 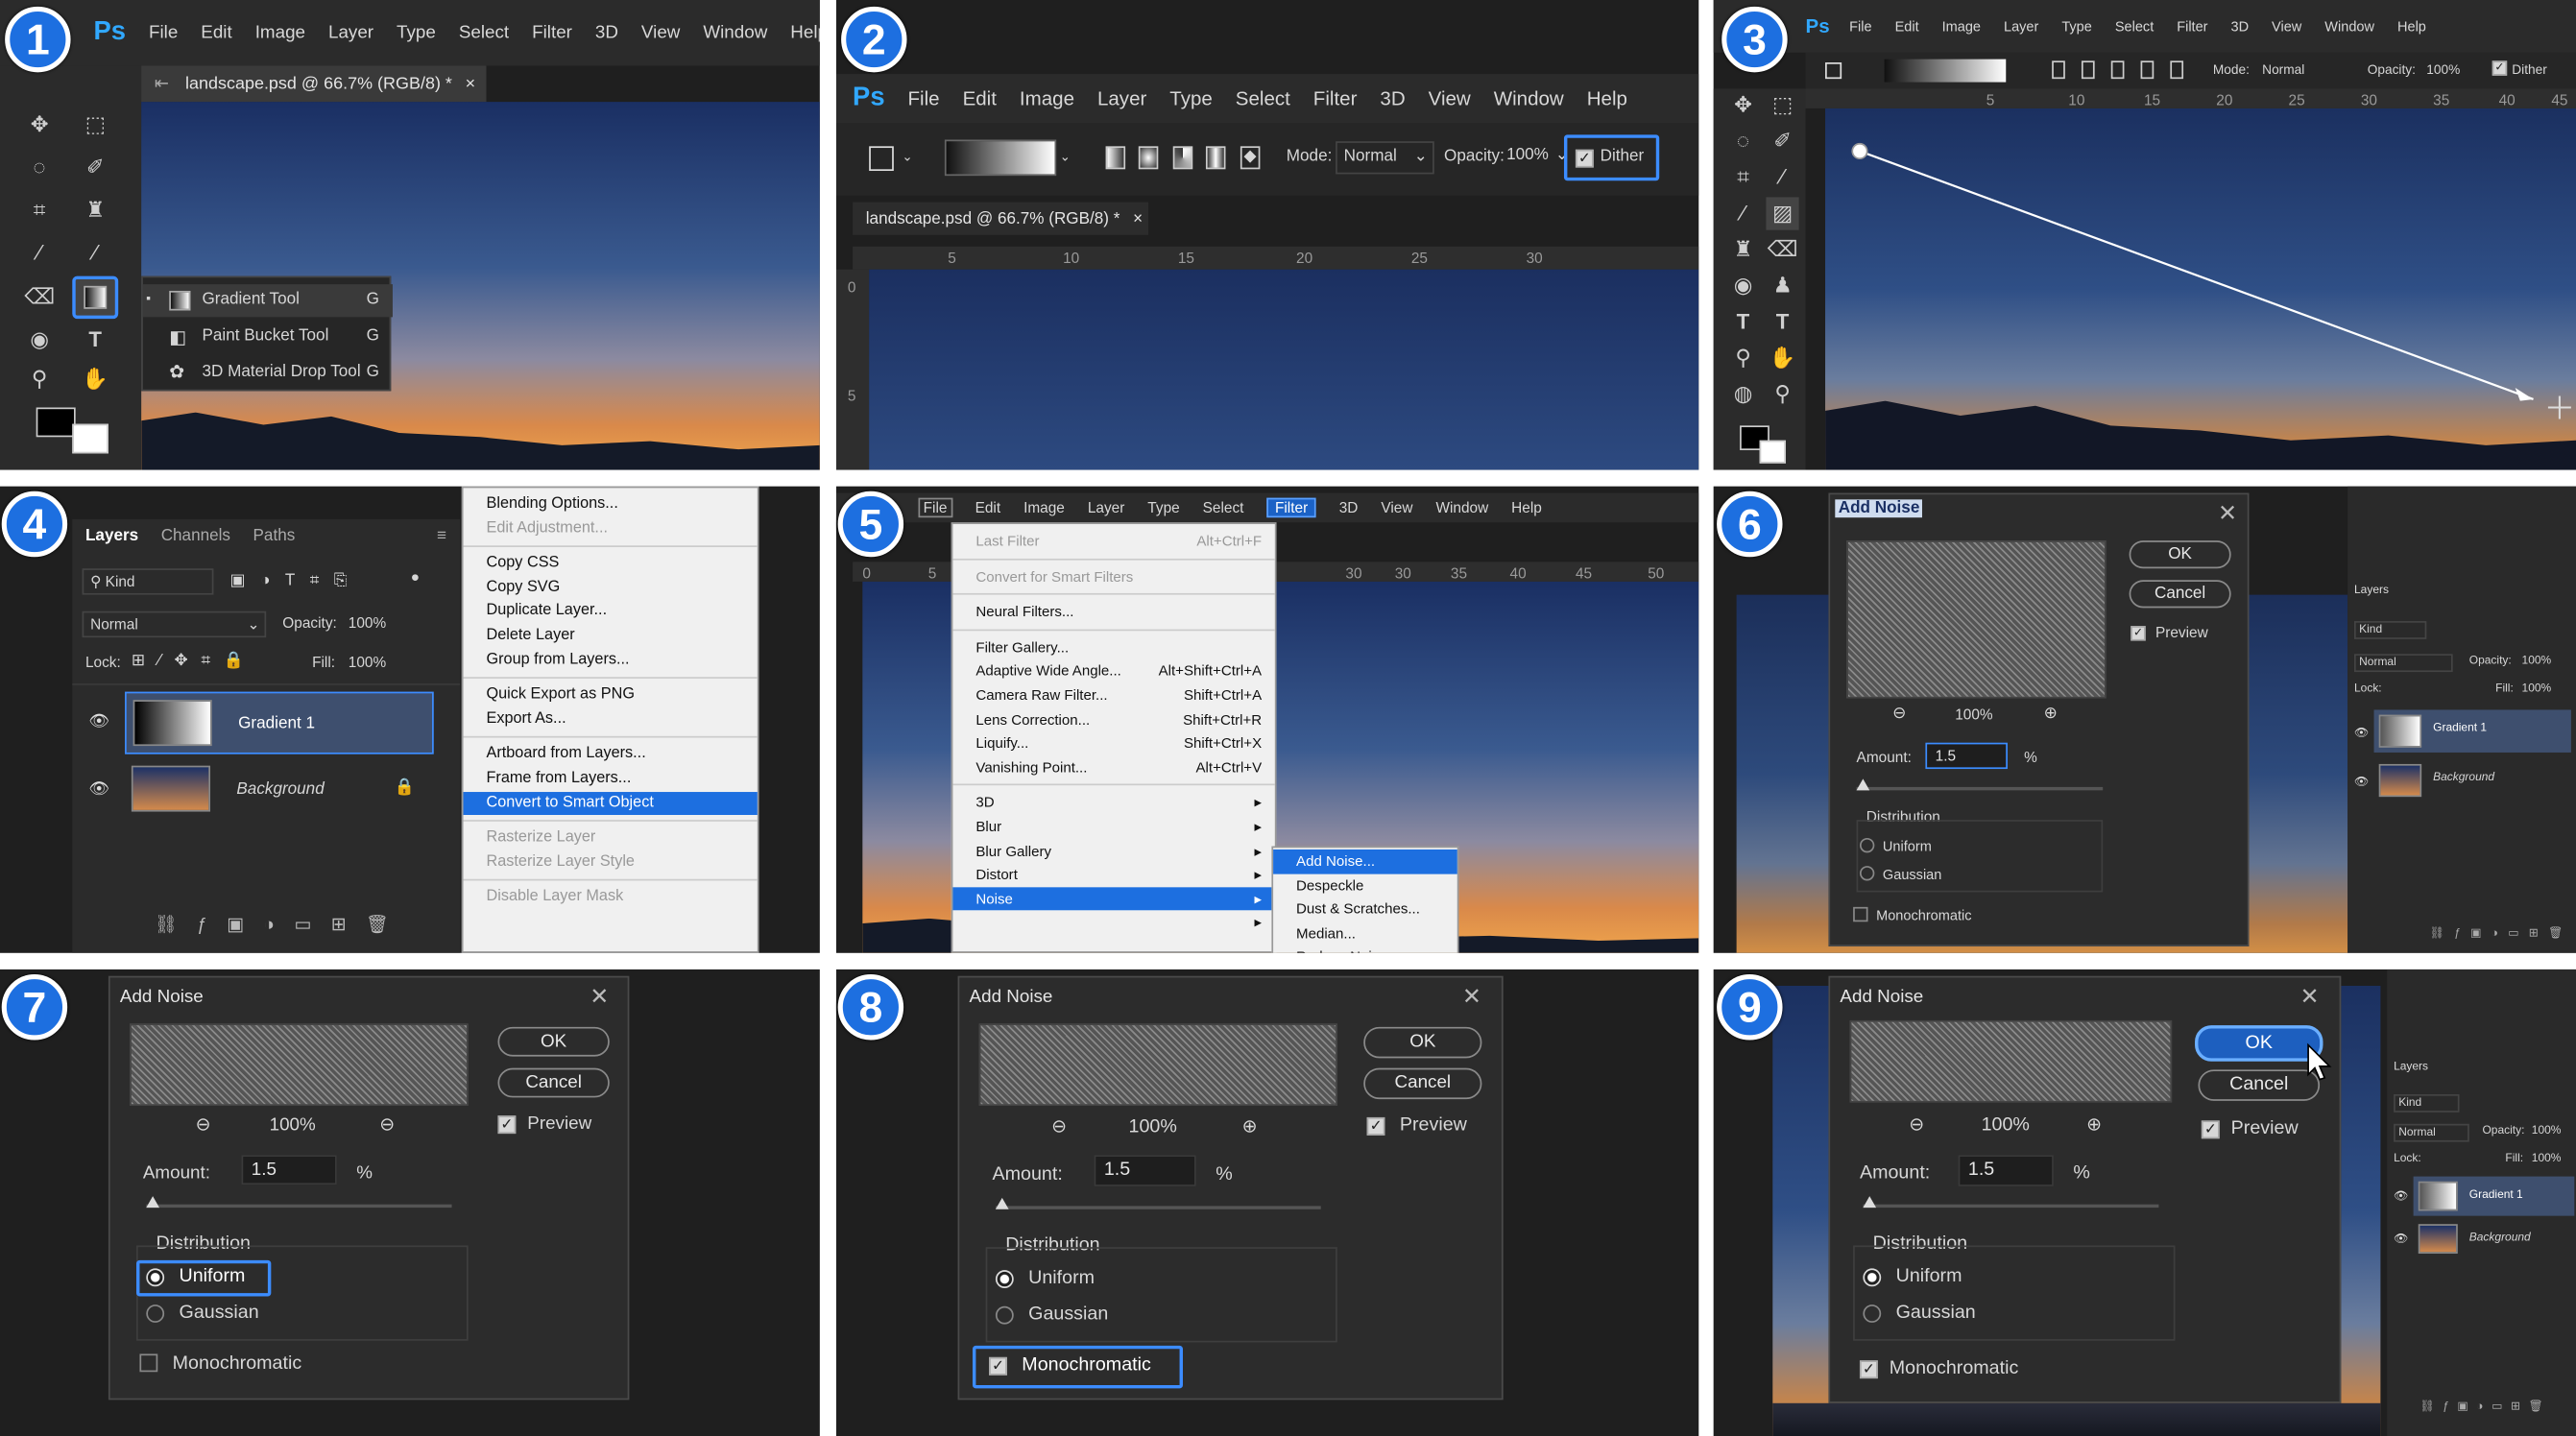 I want to click on hand-icon: ✋, so click(x=95, y=379).